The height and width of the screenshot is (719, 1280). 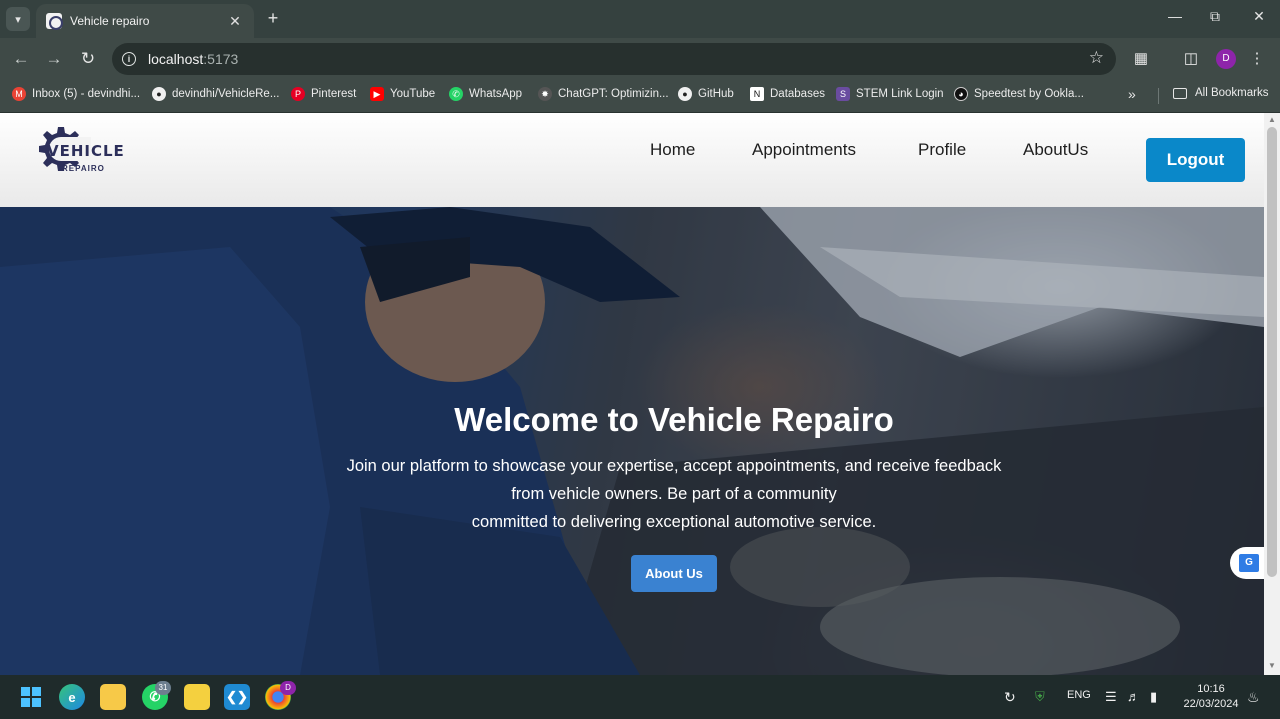 I want to click on scroll-down-icon: ▼, so click(x=1272, y=665).